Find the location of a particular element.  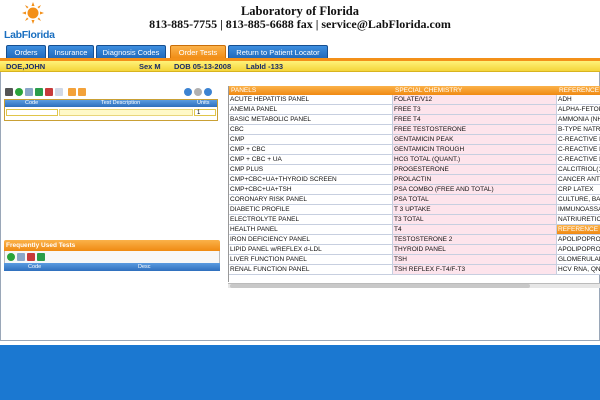

tab-insurance: Insurance is located at coordinates (71, 52).